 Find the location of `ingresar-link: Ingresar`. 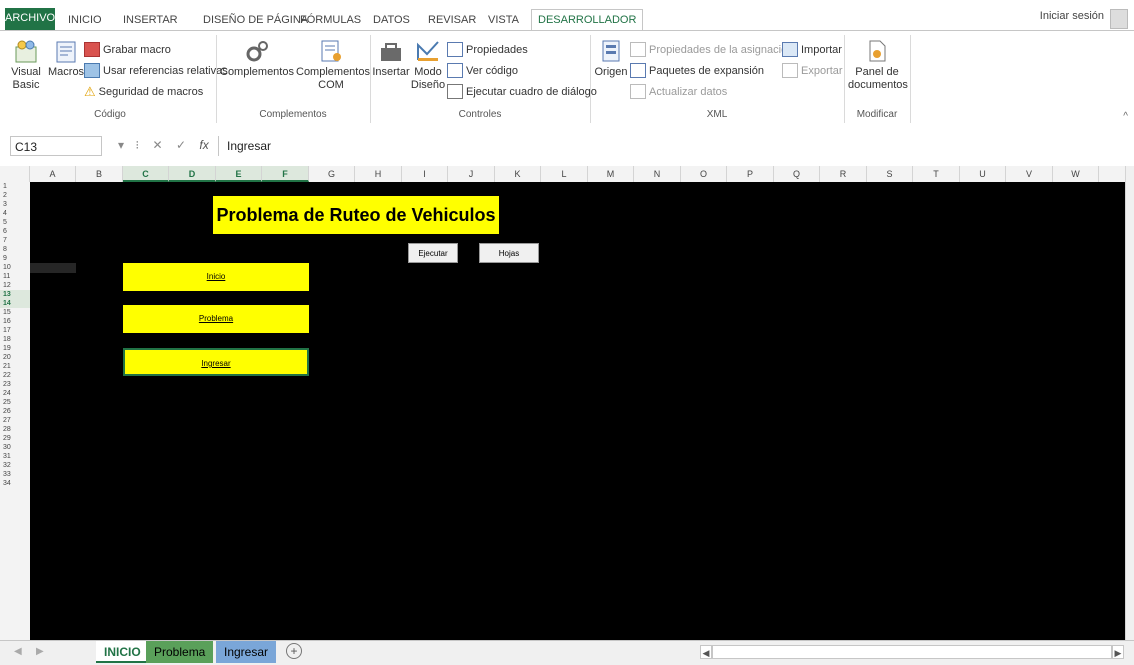

ingresar-link: Ingresar is located at coordinates (216, 362).